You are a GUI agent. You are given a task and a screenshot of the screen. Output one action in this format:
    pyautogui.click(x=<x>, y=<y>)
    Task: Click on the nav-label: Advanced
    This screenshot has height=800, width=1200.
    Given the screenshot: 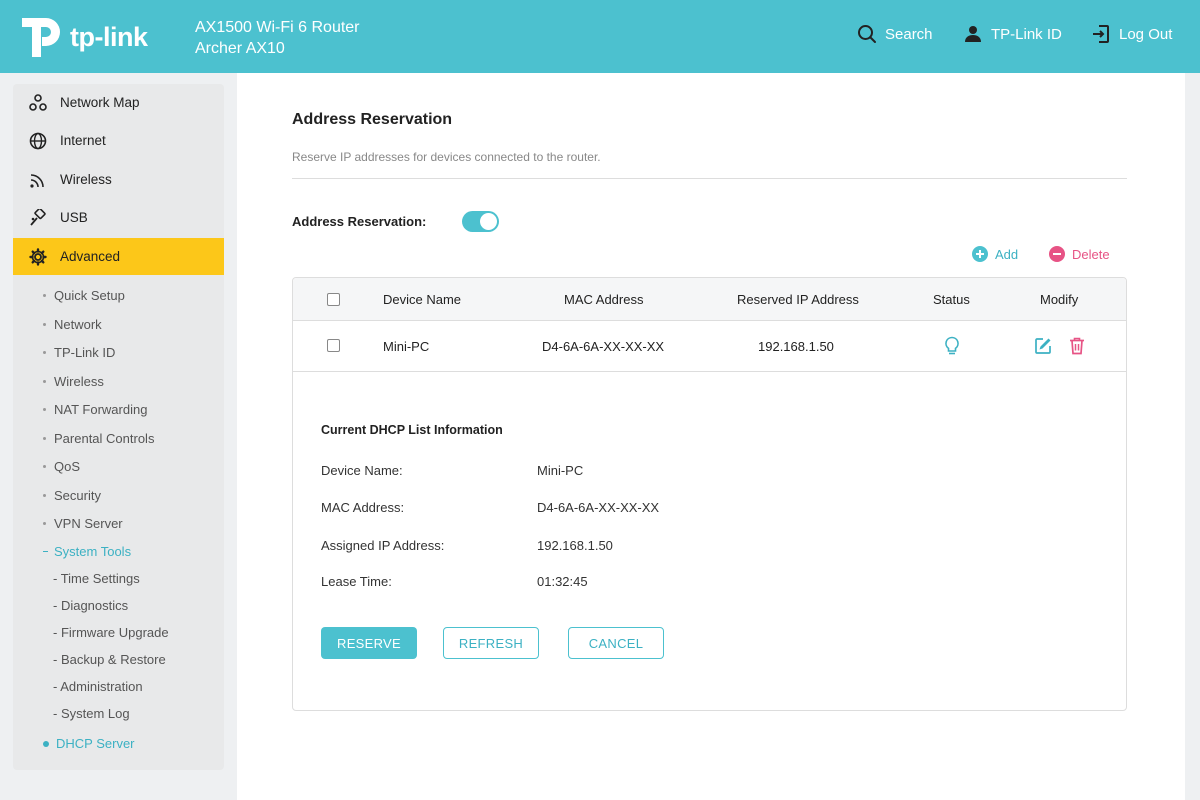 What is the action you would take?
    pyautogui.click(x=90, y=256)
    